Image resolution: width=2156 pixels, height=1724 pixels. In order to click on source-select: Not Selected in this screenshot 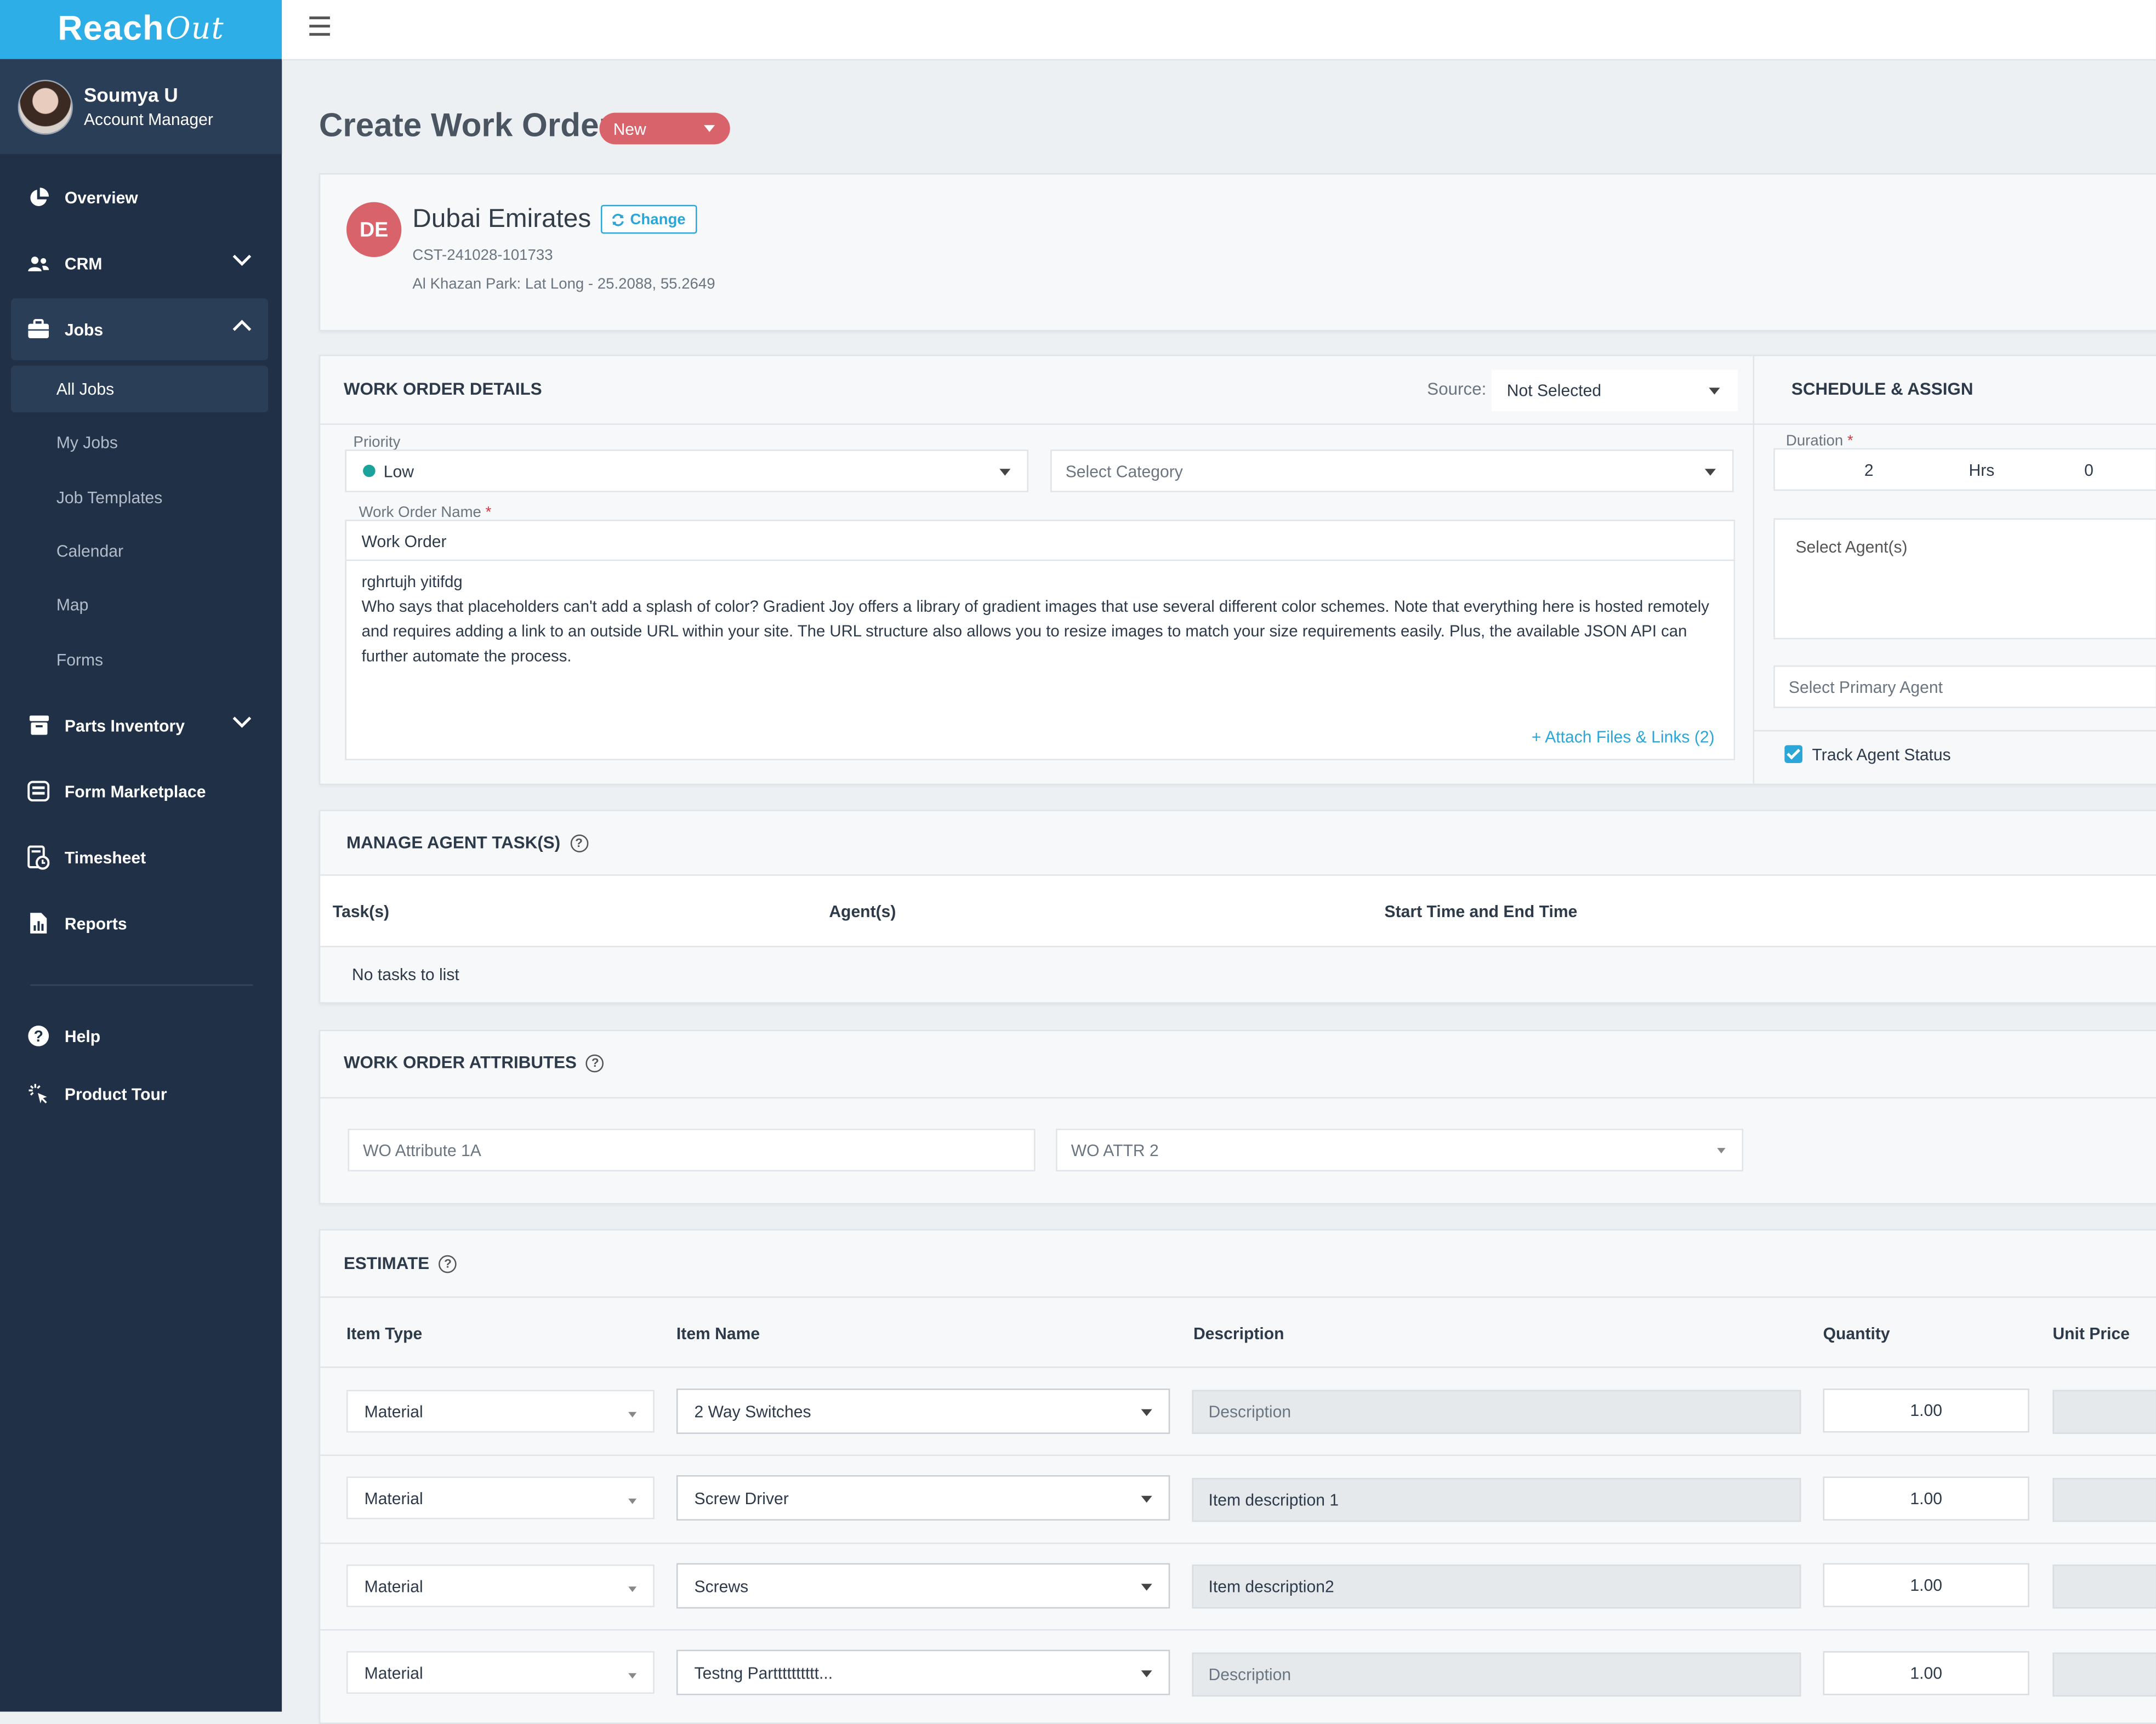, I will do `click(1615, 390)`.